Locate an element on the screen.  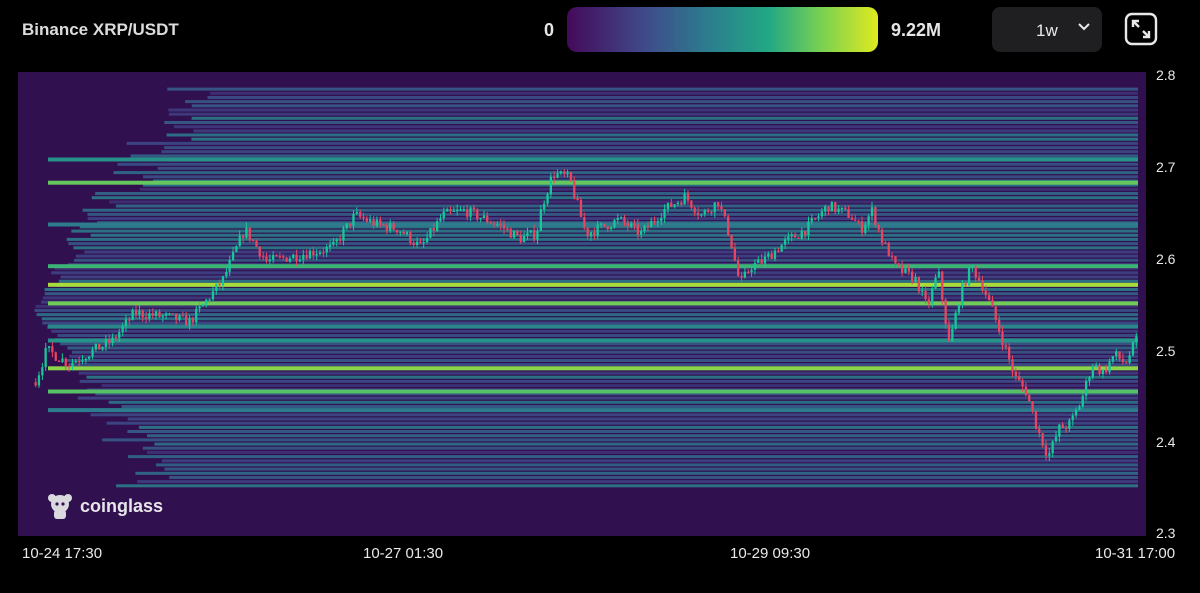
time-range-value: 1w is located at coordinates (1047, 30).